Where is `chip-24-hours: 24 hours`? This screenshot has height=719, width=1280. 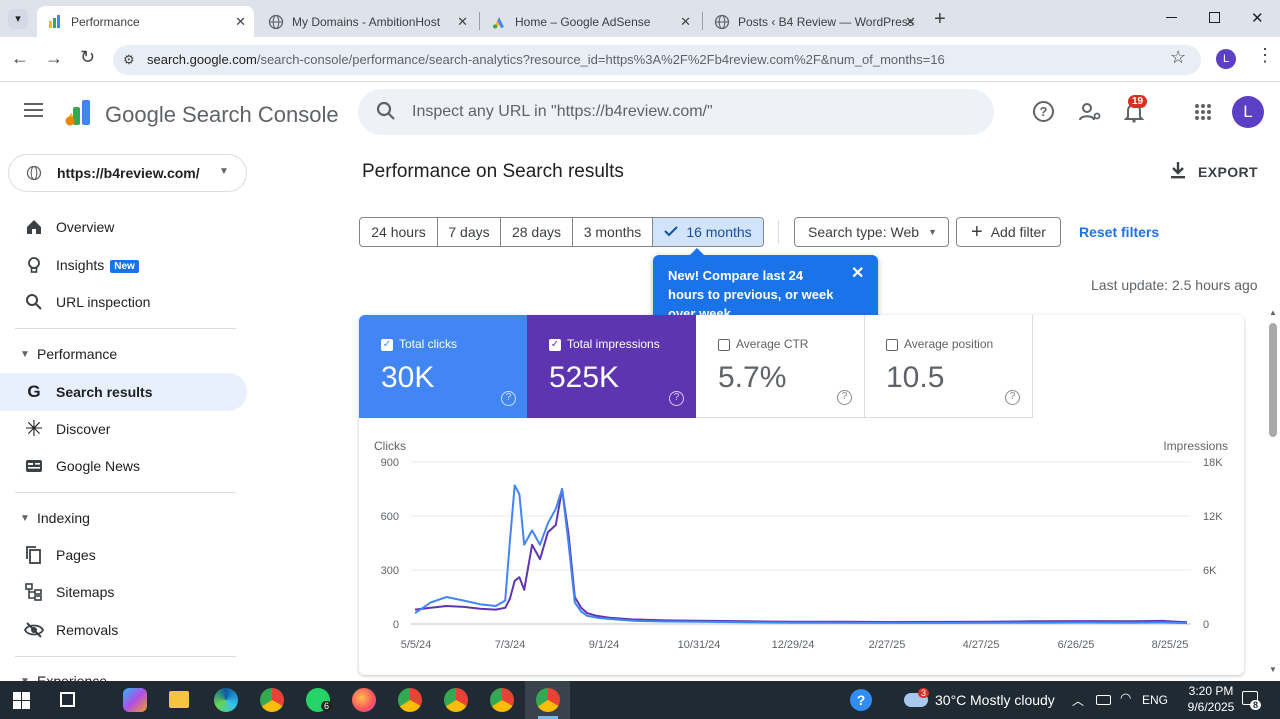 chip-24-hours: 24 hours is located at coordinates (398, 232).